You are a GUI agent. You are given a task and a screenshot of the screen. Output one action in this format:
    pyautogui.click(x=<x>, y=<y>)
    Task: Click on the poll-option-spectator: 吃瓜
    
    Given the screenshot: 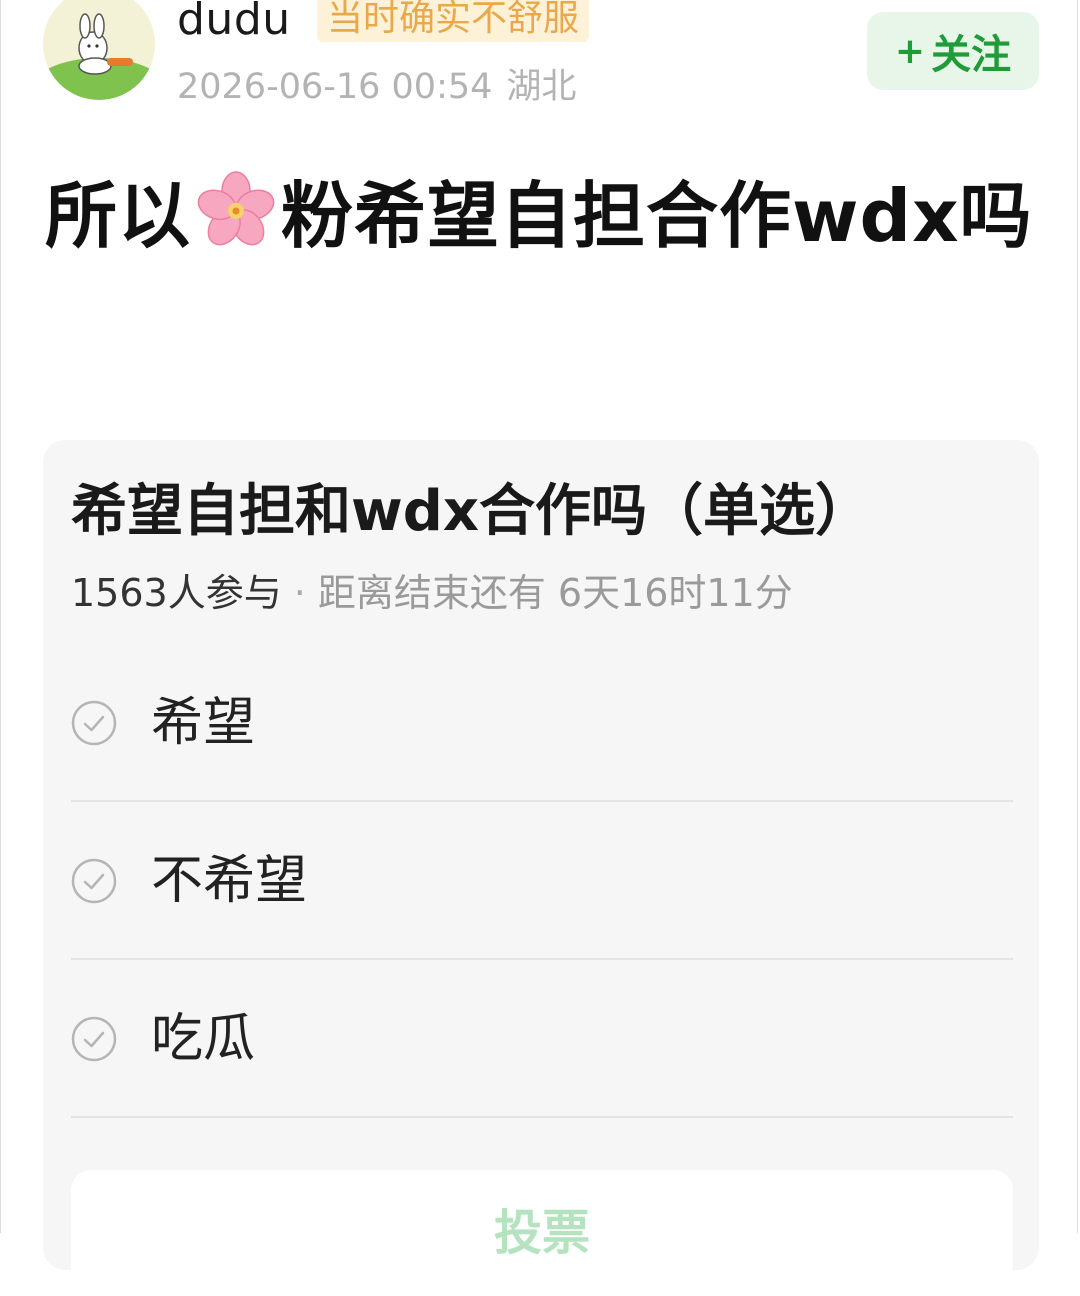 What is the action you would take?
    pyautogui.click(x=542, y=1039)
    